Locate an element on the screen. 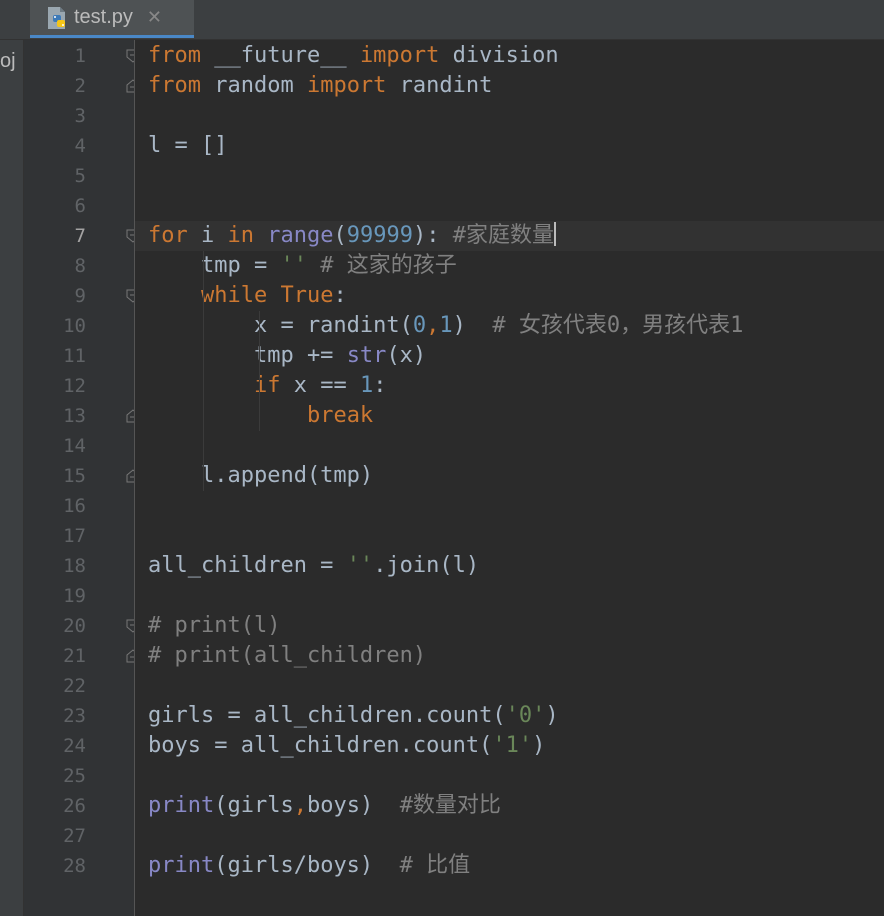 This screenshot has width=884, height=916. code-line: girls = all_children.count('0') is located at coordinates (509, 716).